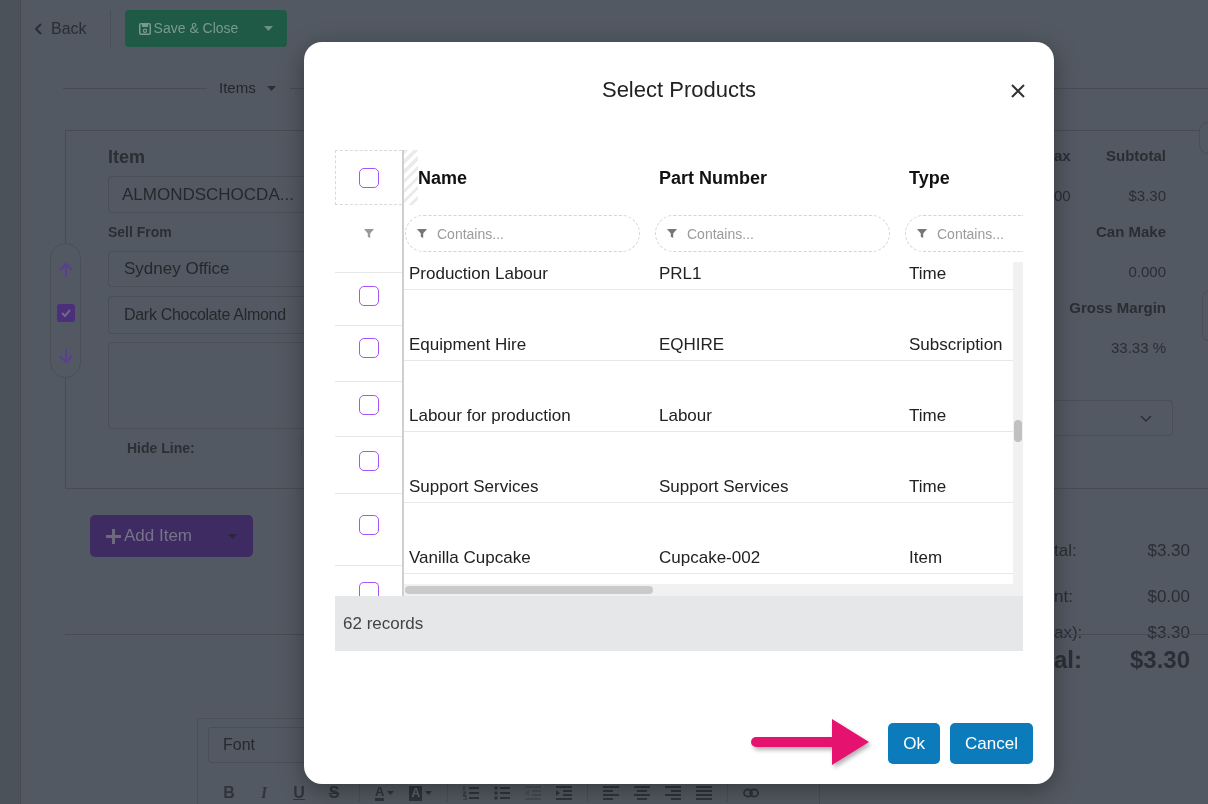  I want to click on records-count: 62 records, so click(383, 623).